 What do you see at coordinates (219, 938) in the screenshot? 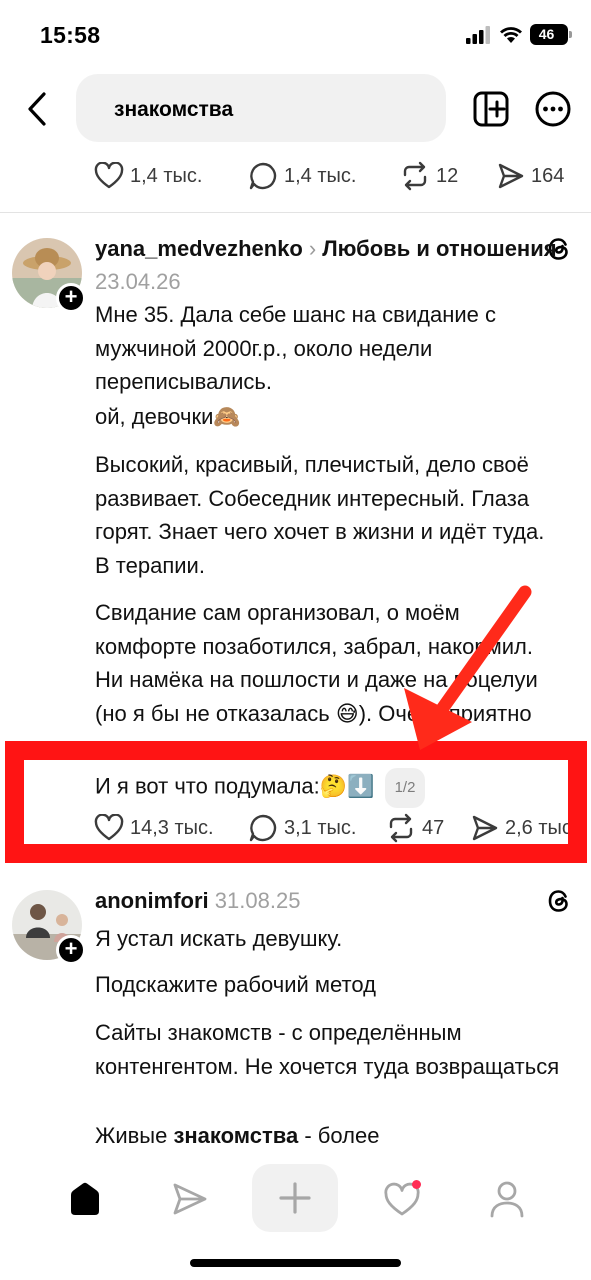
I see `post-paragraph: Я устал искать девушку.` at bounding box center [219, 938].